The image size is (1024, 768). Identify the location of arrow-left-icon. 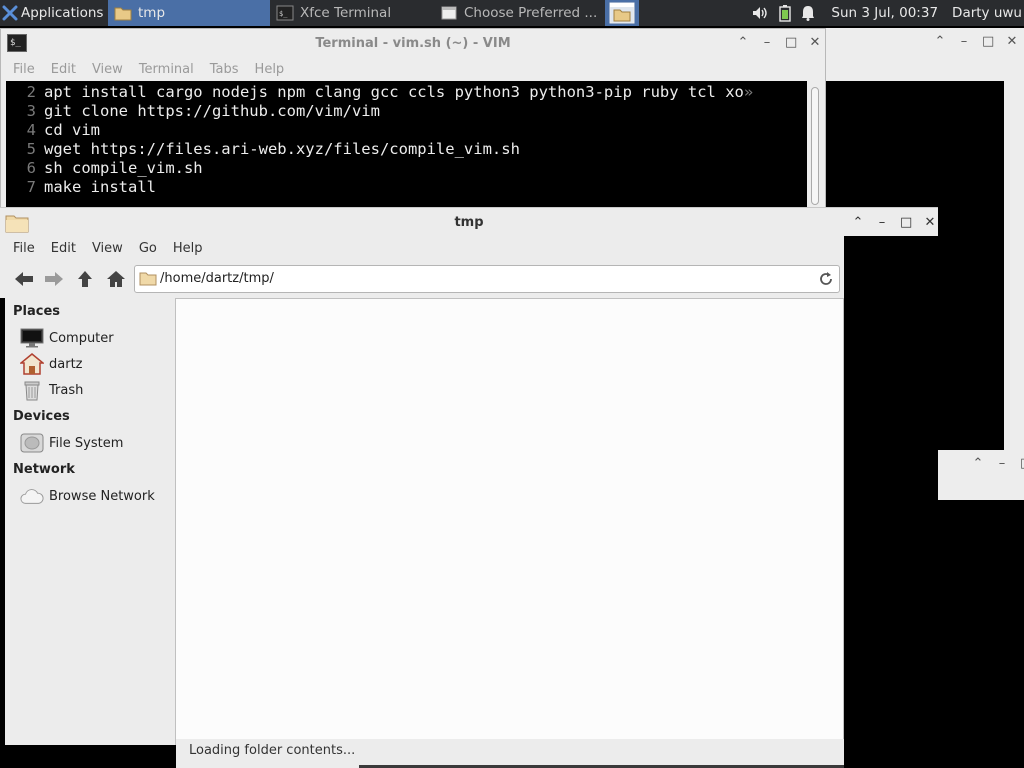
(24, 279).